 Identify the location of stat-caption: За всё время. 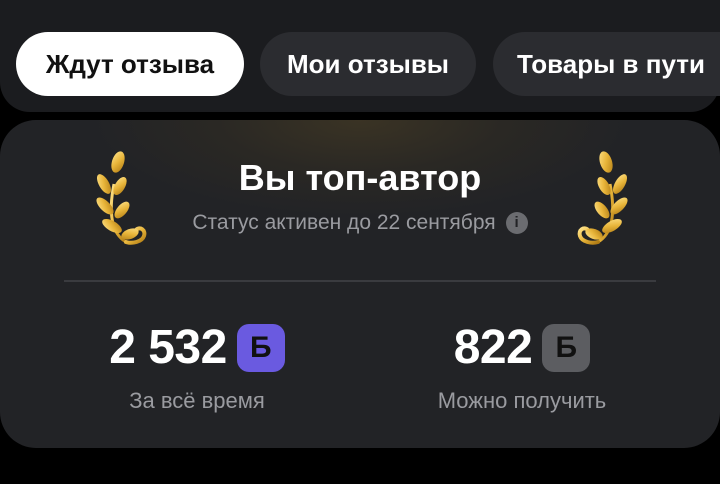
(197, 400).